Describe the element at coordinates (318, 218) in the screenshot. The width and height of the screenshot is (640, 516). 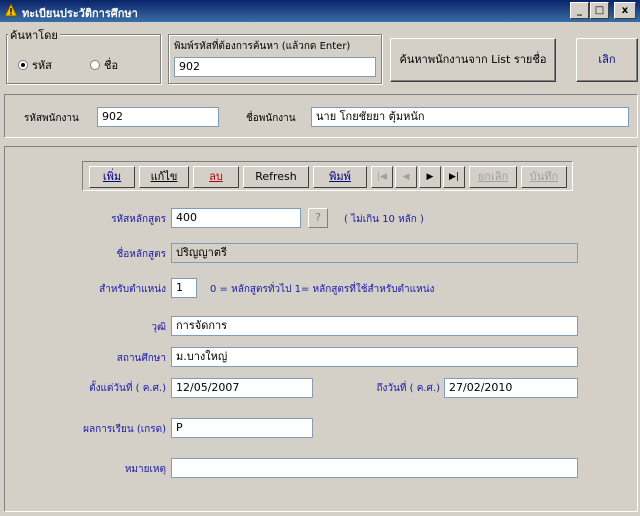
I see `course-lookup-button: ?` at that location.